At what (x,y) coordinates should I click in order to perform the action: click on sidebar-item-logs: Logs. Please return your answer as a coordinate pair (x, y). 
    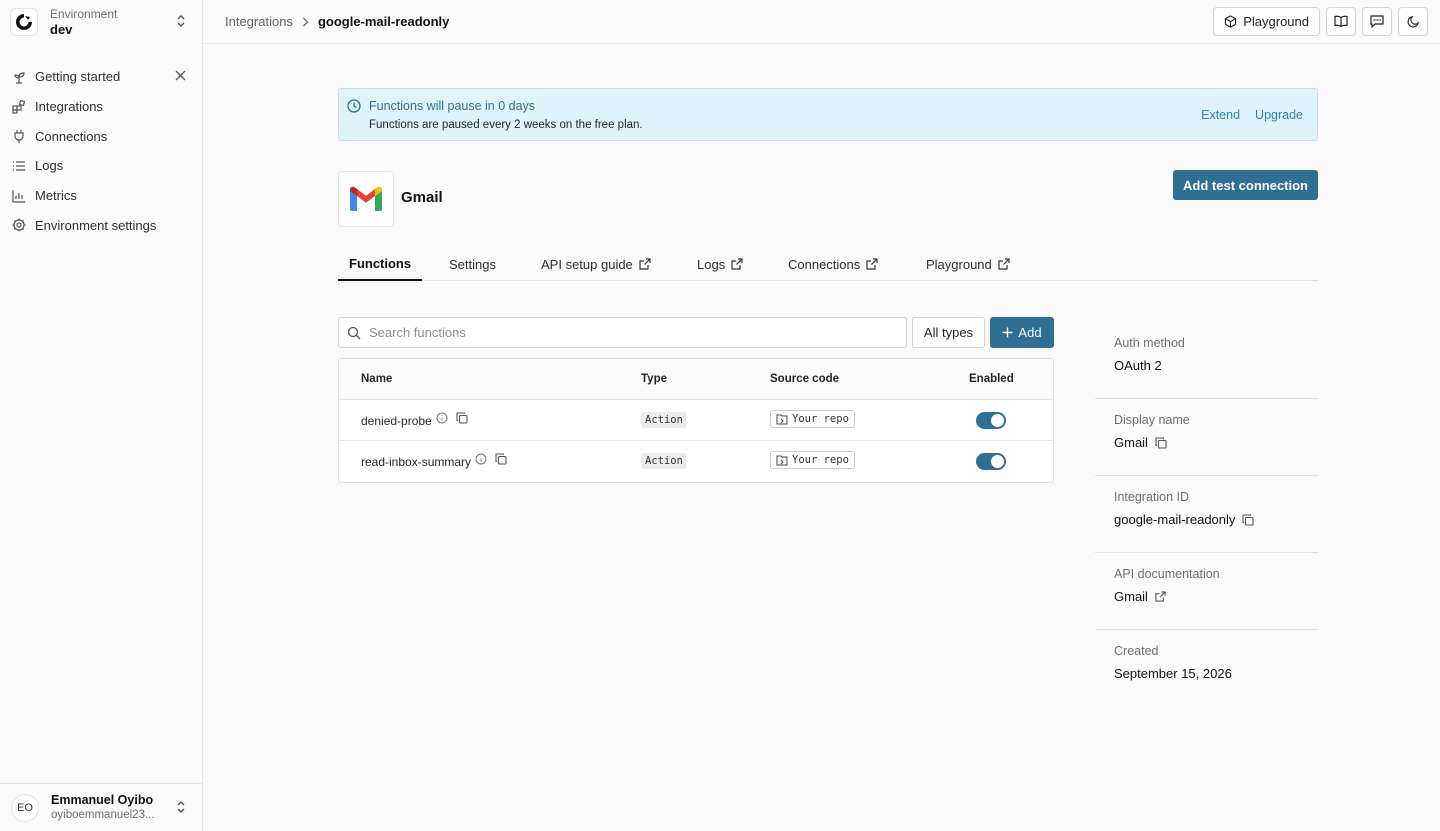
    Looking at the image, I should click on (101, 166).